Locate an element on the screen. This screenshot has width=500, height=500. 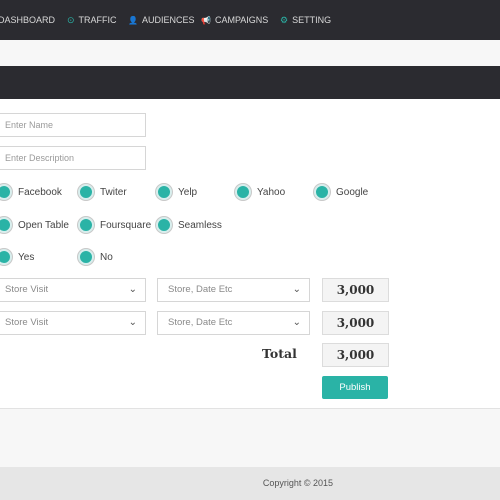
nav-traffic-label: TRAFFIC is located at coordinates (97, 20).